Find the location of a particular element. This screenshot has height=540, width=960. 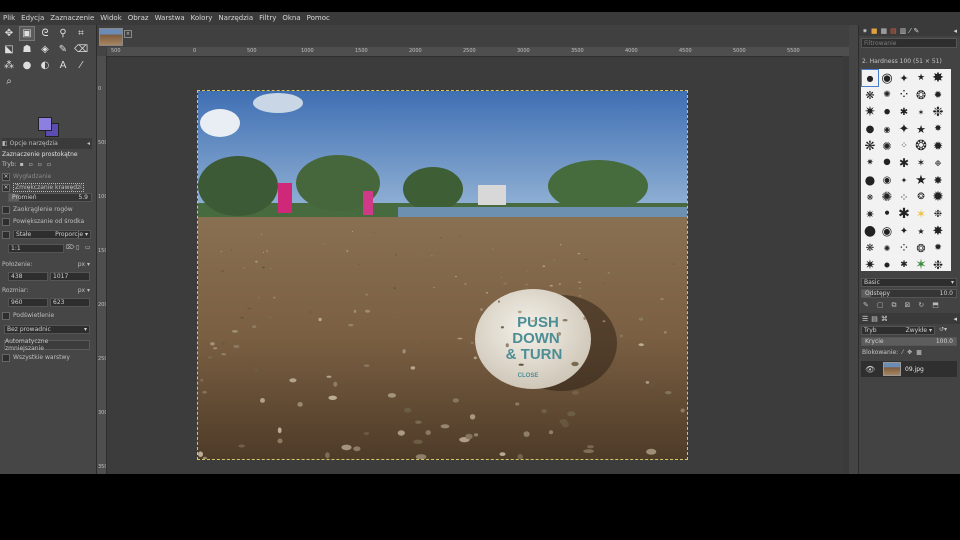

layer-item: 👁 09.jpg is located at coordinates (909, 369).